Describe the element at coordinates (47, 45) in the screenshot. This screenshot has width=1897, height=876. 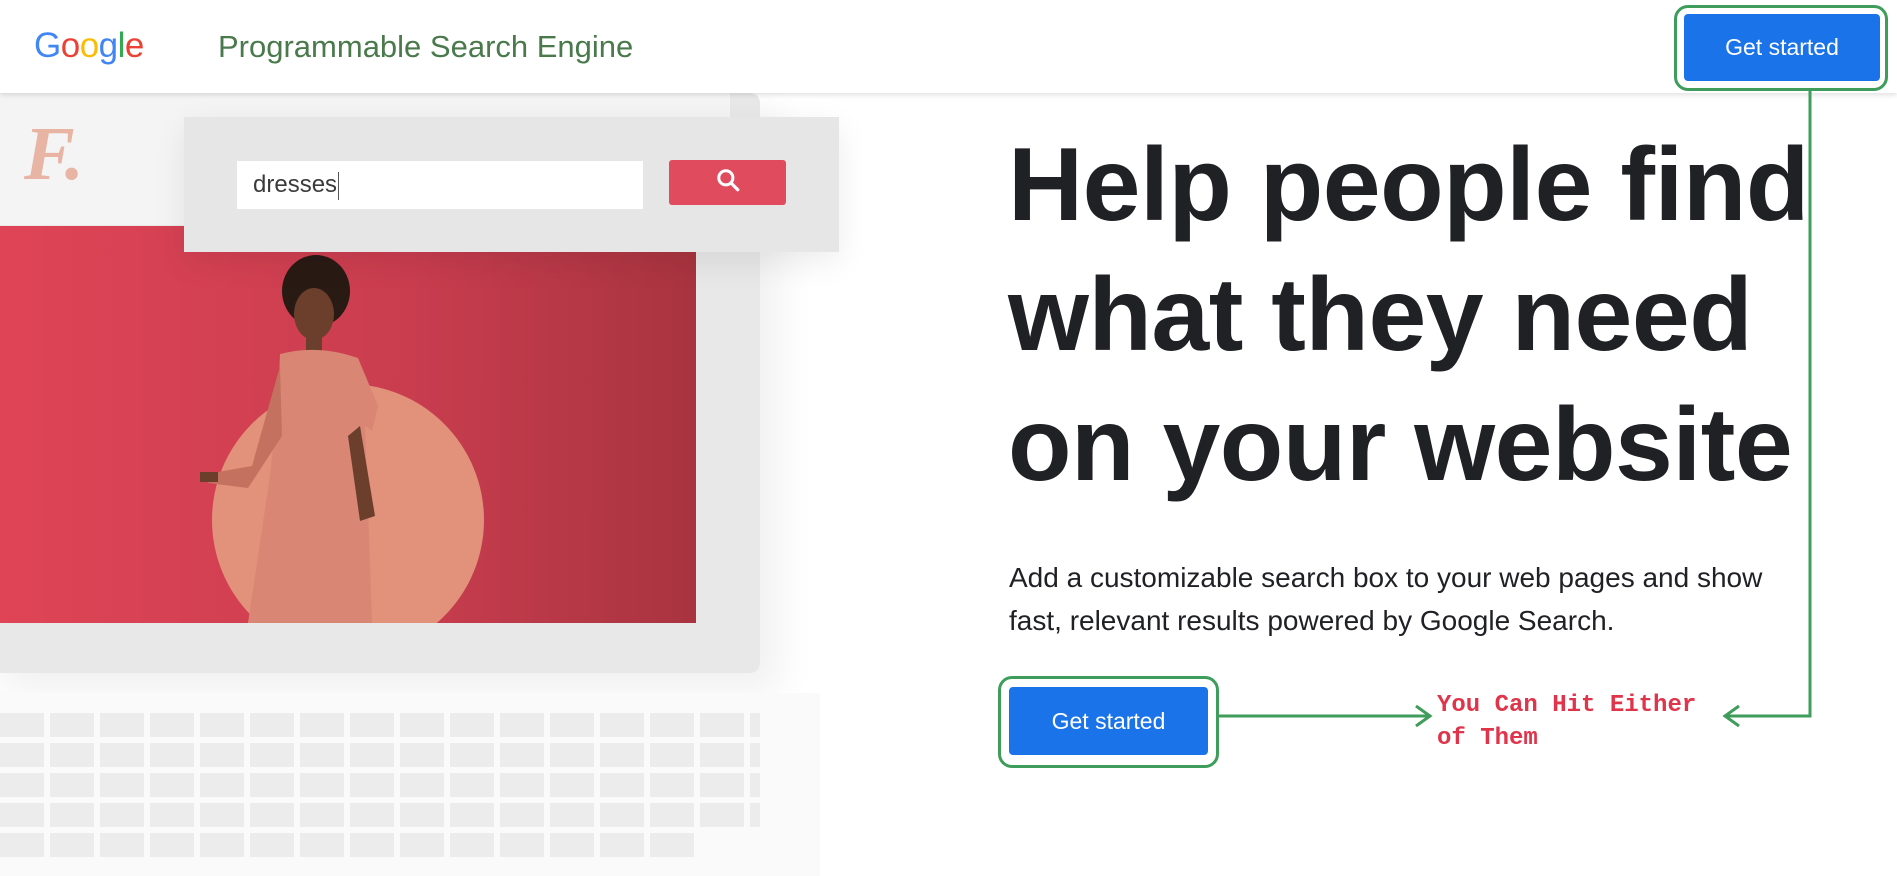
I see `logo-letter: G` at that location.